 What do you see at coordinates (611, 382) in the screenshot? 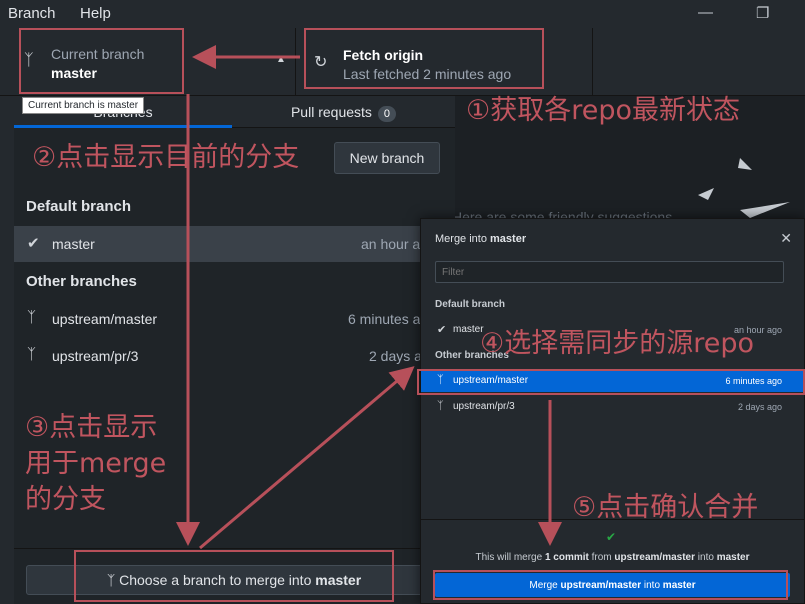
I see `annotation-box-upstream` at bounding box center [611, 382].